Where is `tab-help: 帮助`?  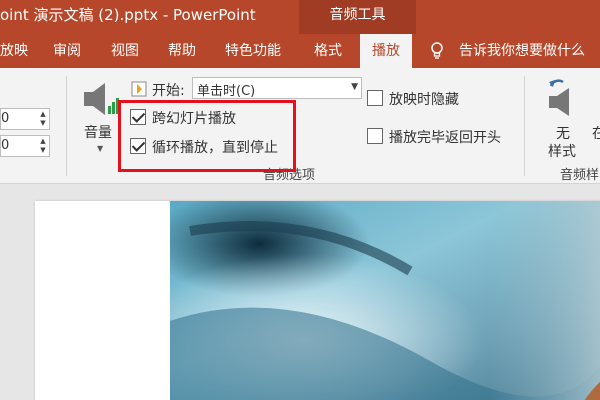 tab-help: 帮助 is located at coordinates (182, 51).